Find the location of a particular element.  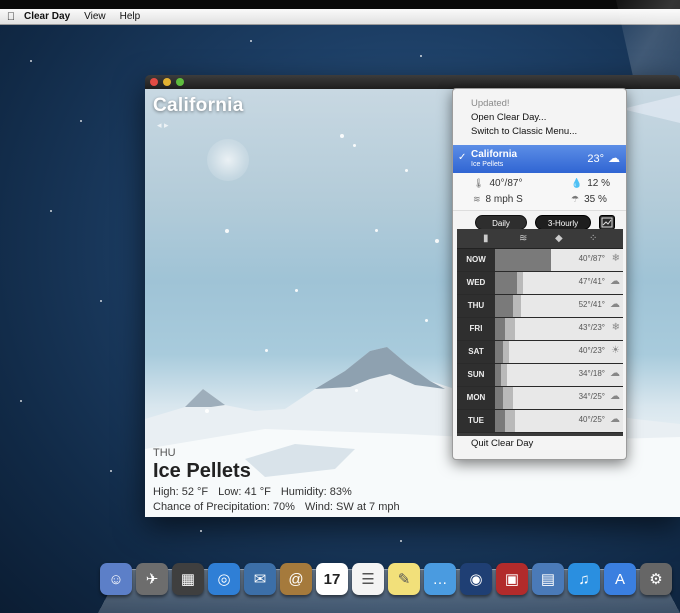

forecast-temp: 52°/41° is located at coordinates (591, 304).